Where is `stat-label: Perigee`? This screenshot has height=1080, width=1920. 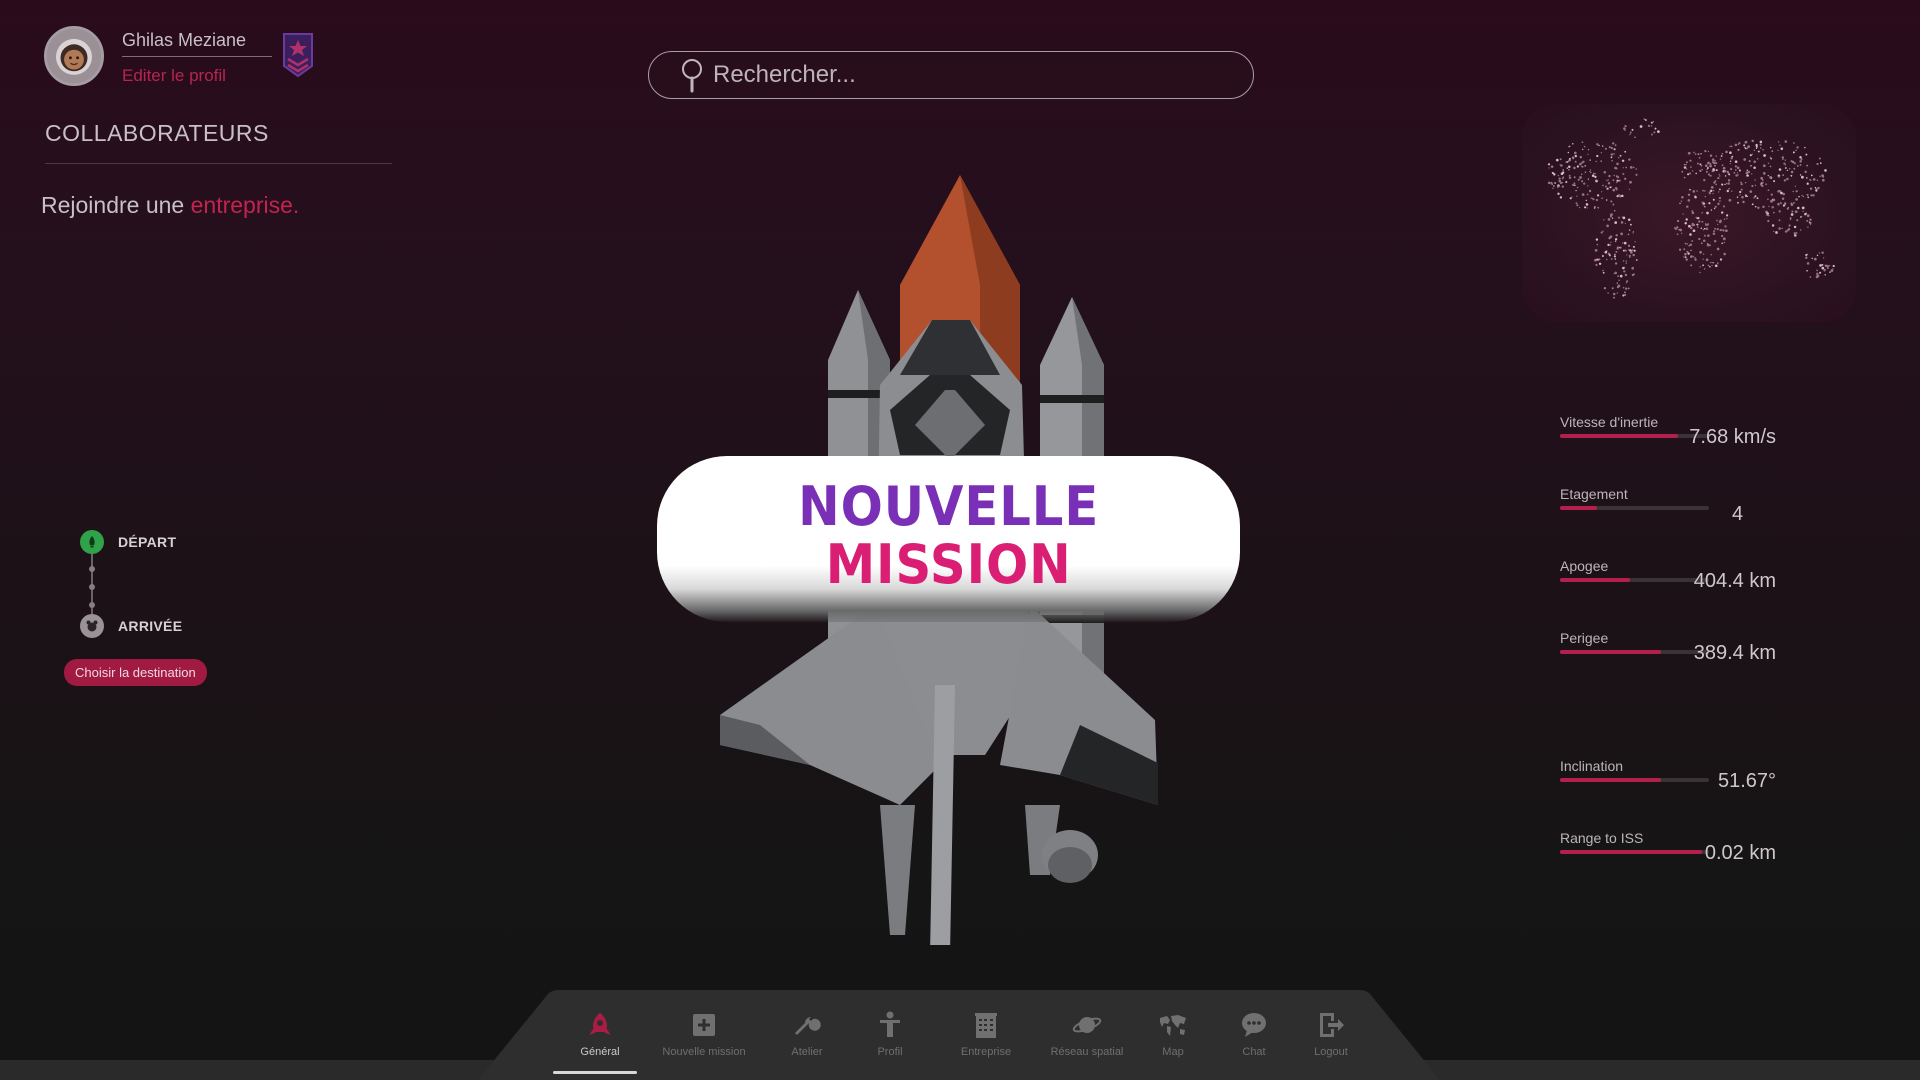 stat-label: Perigee is located at coordinates (1584, 638).